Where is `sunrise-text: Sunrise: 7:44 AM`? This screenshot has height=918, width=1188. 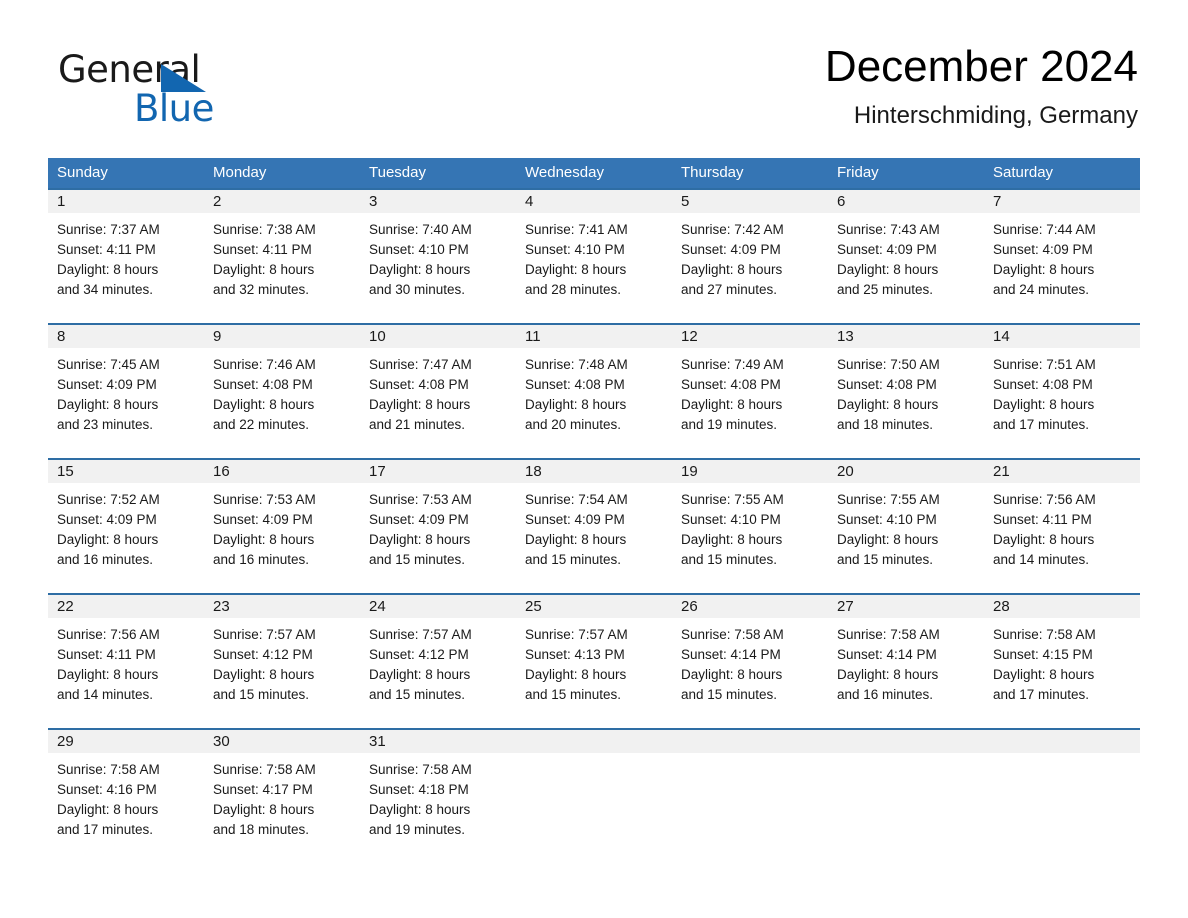
sunrise-text: Sunrise: 7:44 AM is located at coordinates (1044, 229).